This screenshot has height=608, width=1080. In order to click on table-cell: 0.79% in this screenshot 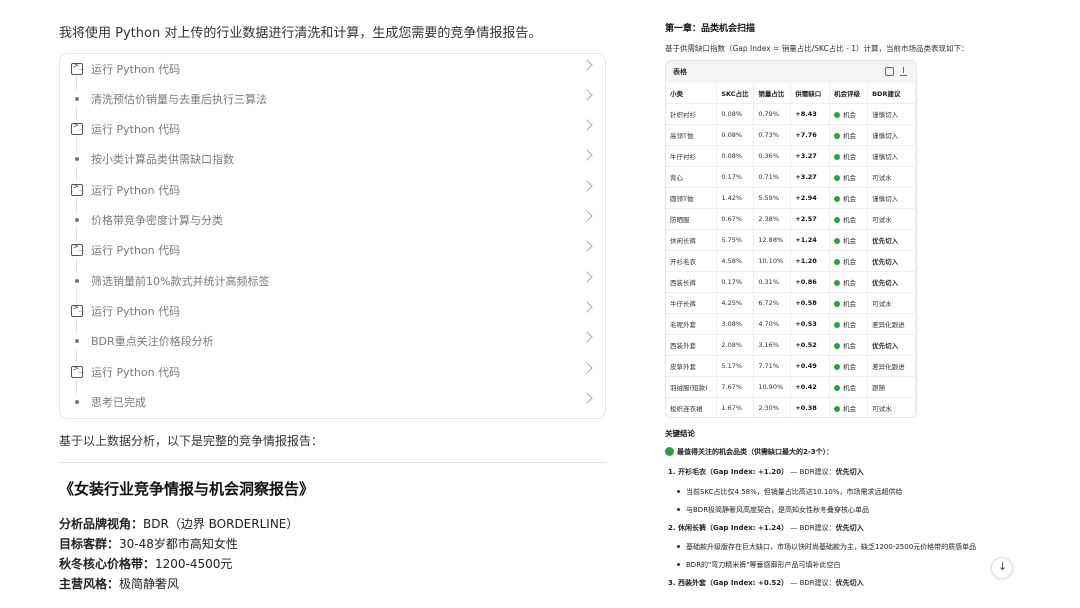, I will do `click(772, 114)`.